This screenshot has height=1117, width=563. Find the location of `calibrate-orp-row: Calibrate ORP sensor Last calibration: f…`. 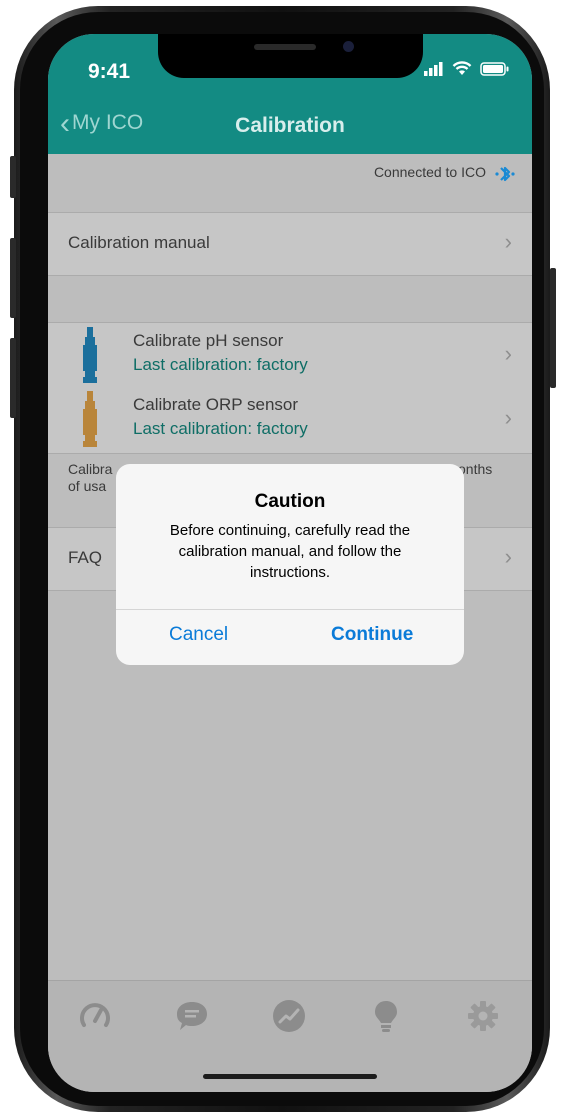

calibrate-orp-row: Calibrate ORP sensor Last calibration: f… is located at coordinates (290, 419).